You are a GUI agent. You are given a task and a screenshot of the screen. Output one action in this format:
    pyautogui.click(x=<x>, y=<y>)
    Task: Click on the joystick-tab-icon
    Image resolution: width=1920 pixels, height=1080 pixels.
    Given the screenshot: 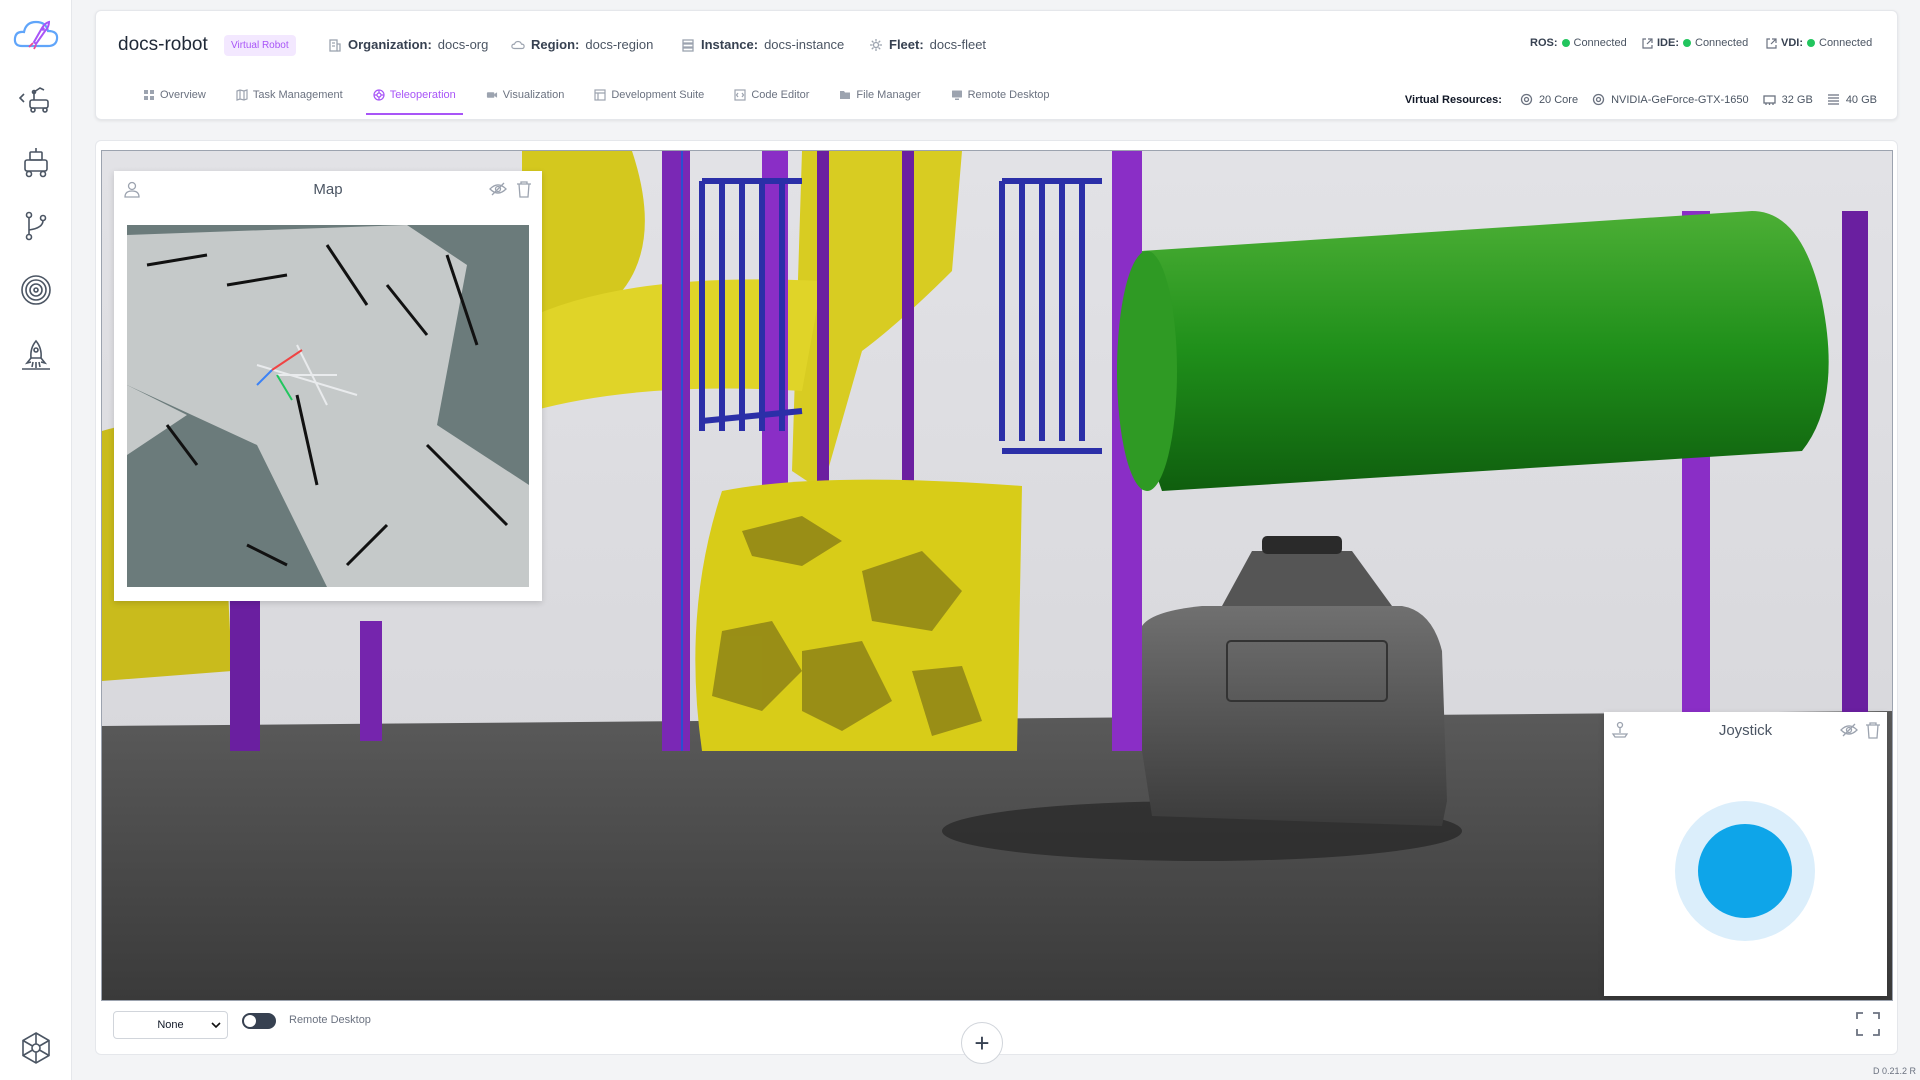 What is the action you would take?
    pyautogui.click(x=379, y=95)
    